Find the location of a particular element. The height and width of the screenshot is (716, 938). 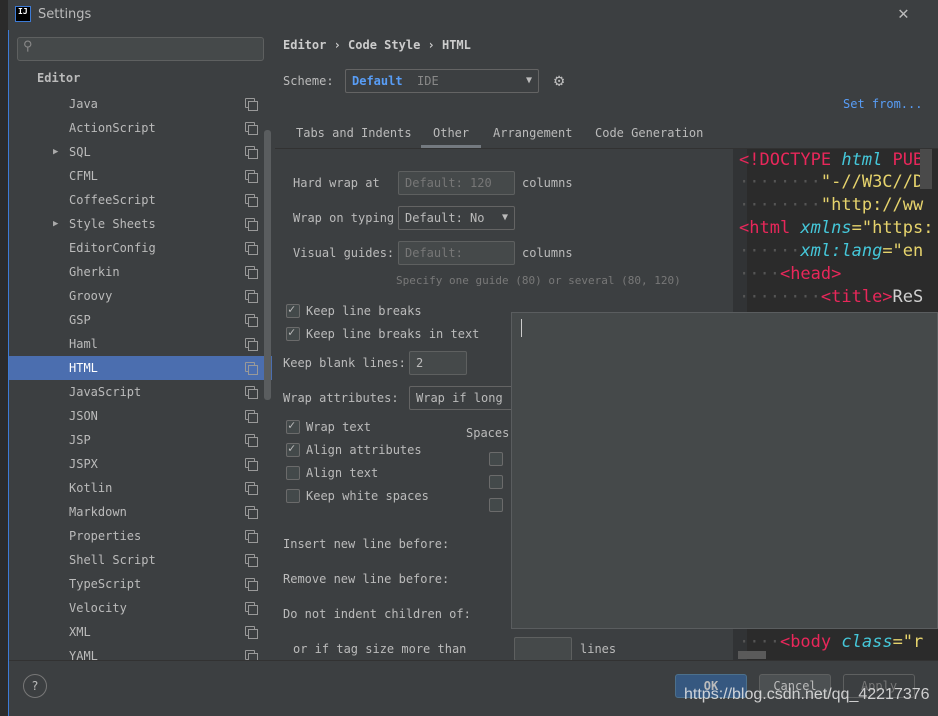

sidebar-item-shell-script: Shell Script is located at coordinates (140, 560).